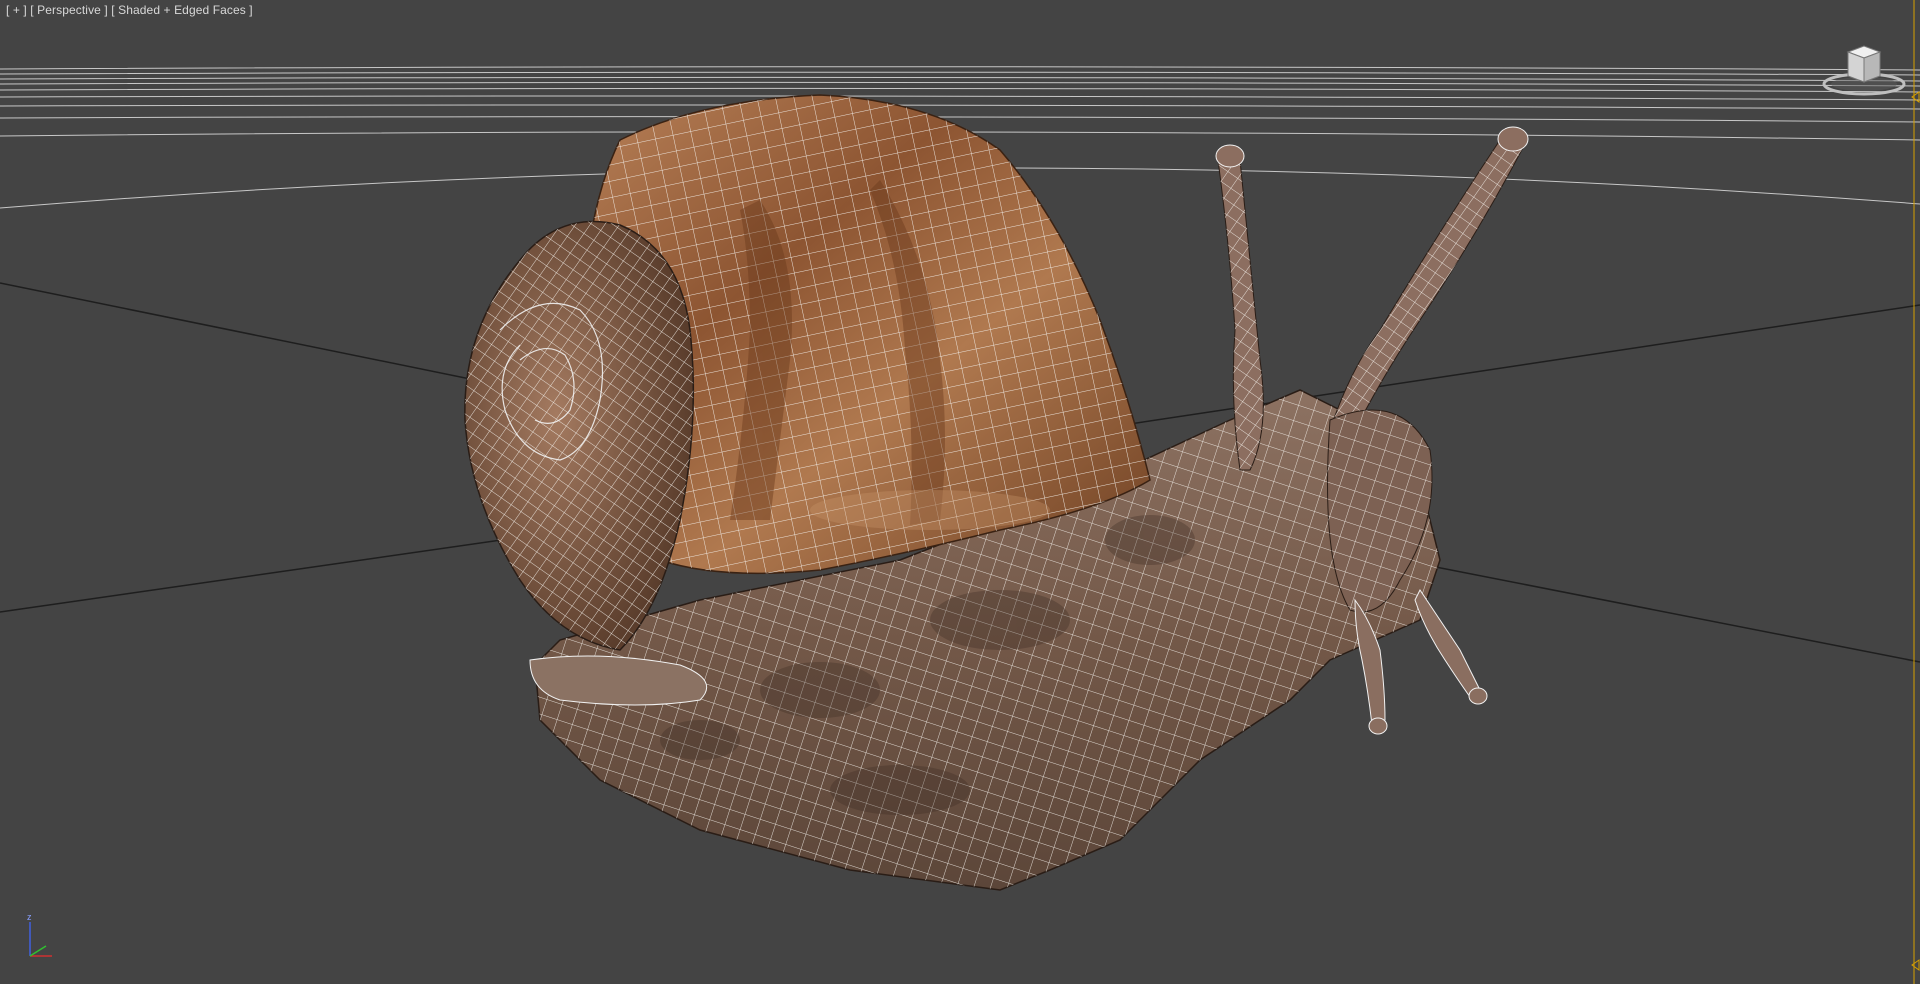 The image size is (1920, 984). What do you see at coordinates (69, 10) in the screenshot?
I see `viewport-view-label: [ Perspective ]` at bounding box center [69, 10].